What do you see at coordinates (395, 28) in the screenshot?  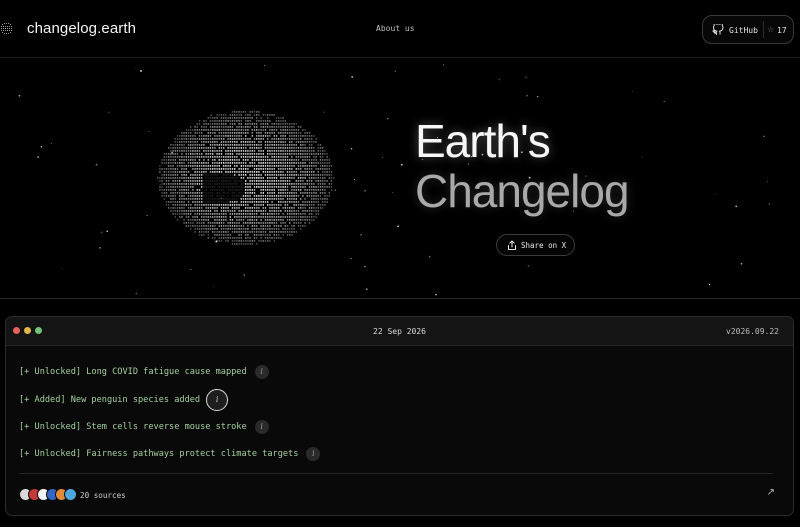 I see `nav-about-link: About us` at bounding box center [395, 28].